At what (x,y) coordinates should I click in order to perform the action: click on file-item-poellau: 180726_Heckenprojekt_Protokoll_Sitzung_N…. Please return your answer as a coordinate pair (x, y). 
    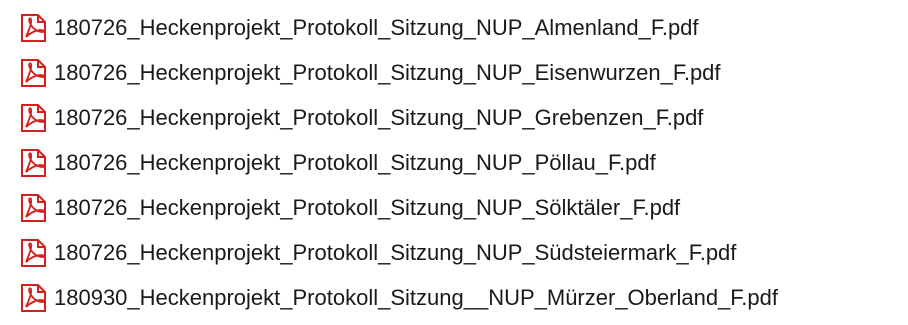
    Looking at the image, I should click on (461, 162).